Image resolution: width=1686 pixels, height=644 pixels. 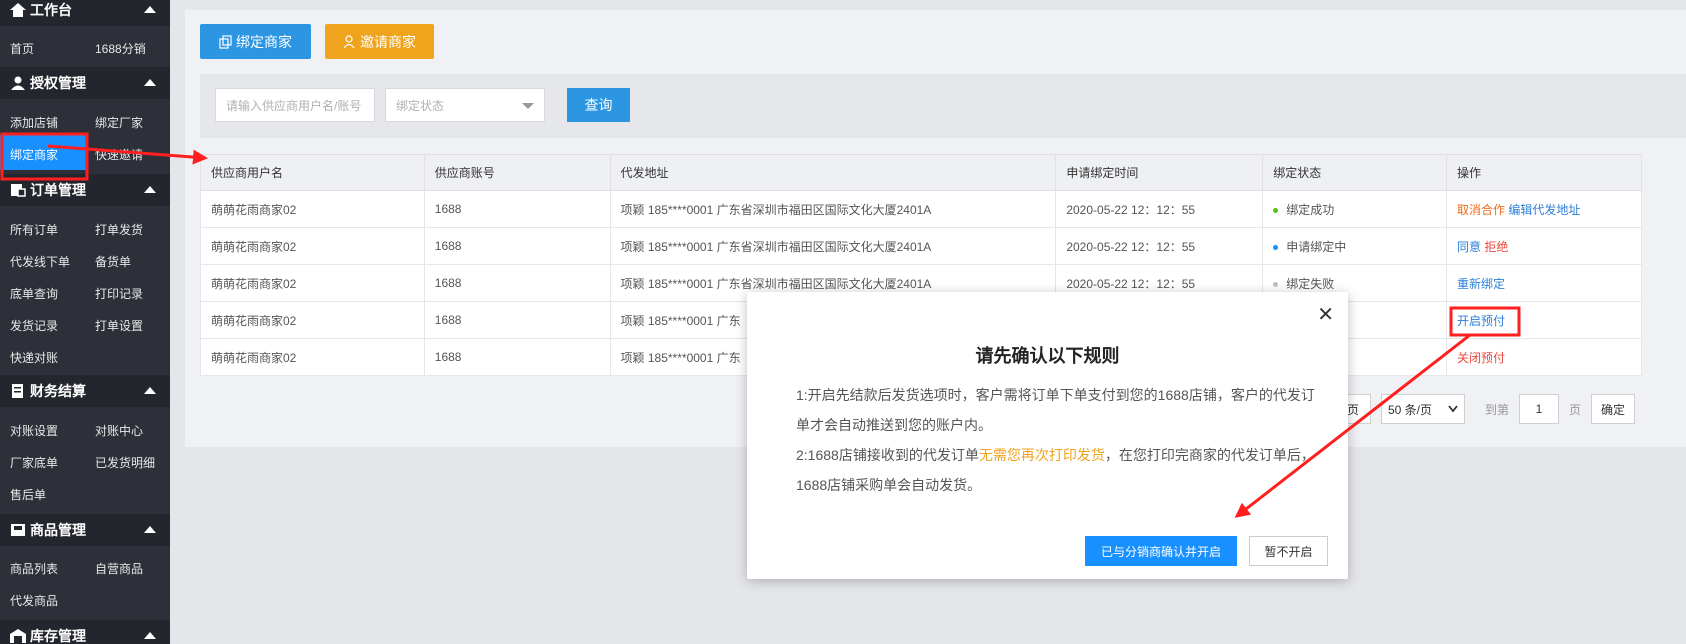 I want to click on sidebar-item-add-store: 添加店铺, so click(x=34, y=122).